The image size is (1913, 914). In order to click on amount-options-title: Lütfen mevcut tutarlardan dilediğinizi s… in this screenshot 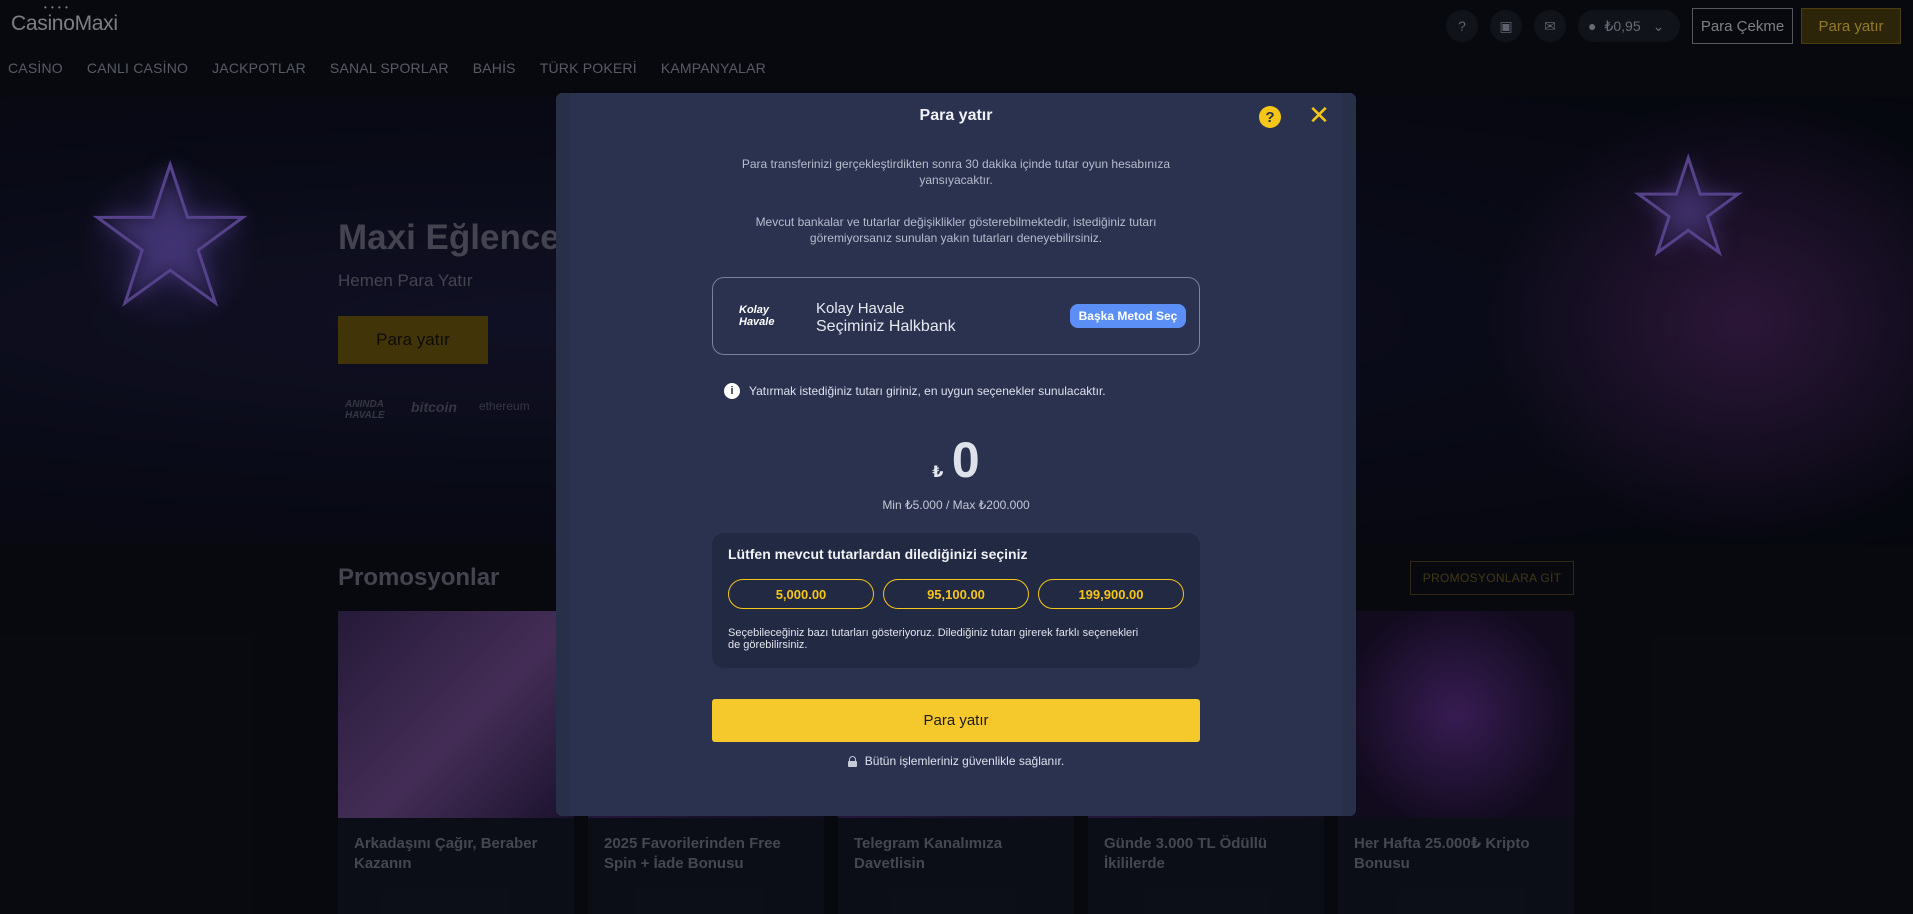, I will do `click(878, 554)`.